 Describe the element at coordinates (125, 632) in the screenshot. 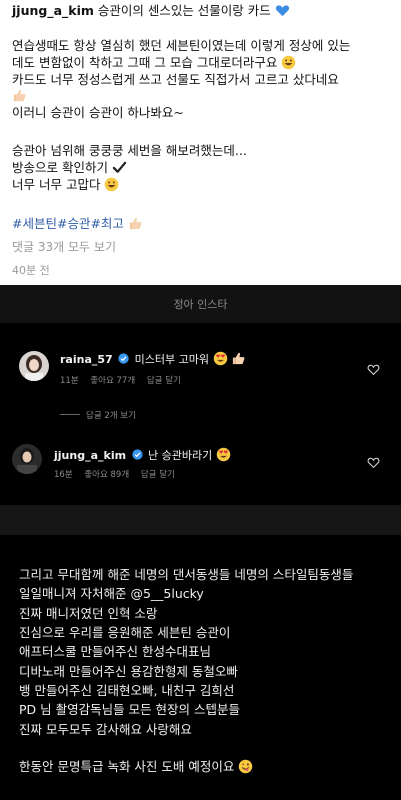

I see `thanks-line-4: 진심으로 우리를 응원해준 세븐틴 승관이` at that location.